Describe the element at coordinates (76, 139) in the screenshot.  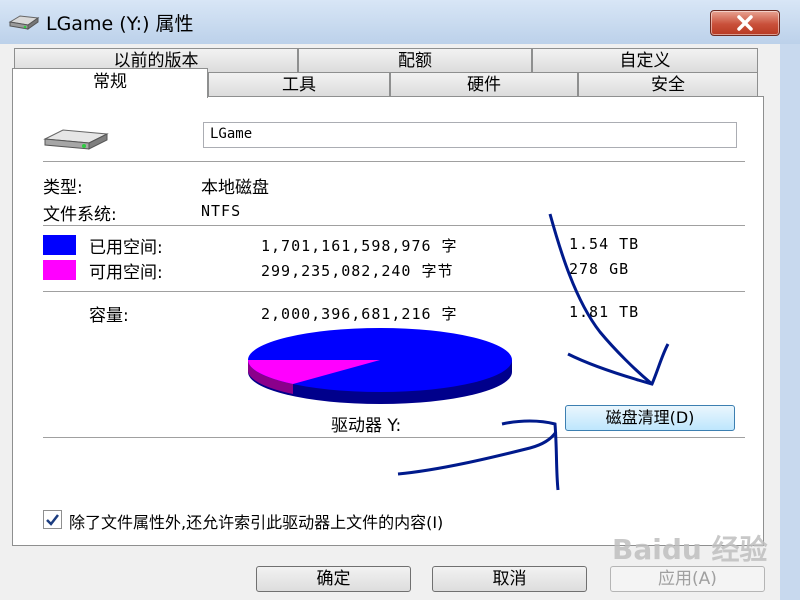
I see `drive-icon` at that location.